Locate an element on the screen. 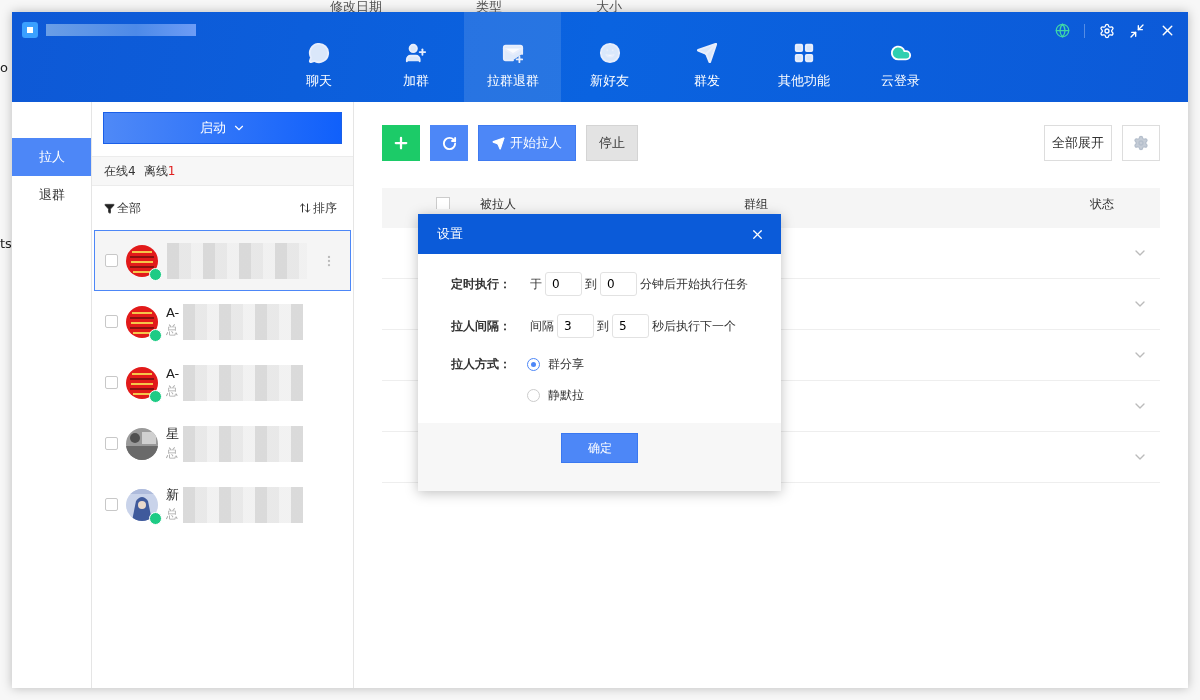  expand-all-button: 全部展开 is located at coordinates (1078, 143).